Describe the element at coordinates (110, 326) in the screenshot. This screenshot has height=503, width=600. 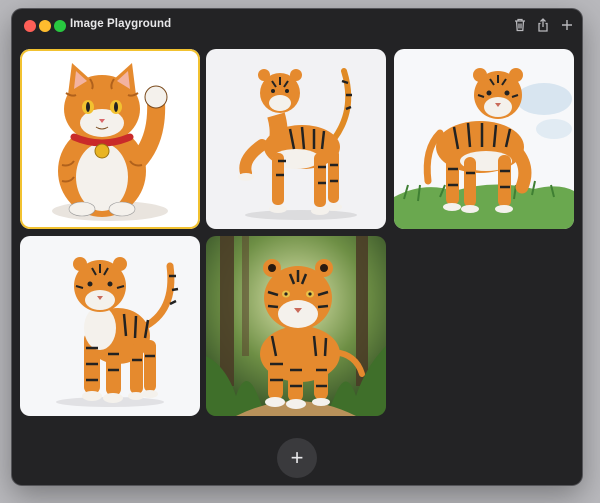
I see `gallery-image-standing-tiger` at that location.